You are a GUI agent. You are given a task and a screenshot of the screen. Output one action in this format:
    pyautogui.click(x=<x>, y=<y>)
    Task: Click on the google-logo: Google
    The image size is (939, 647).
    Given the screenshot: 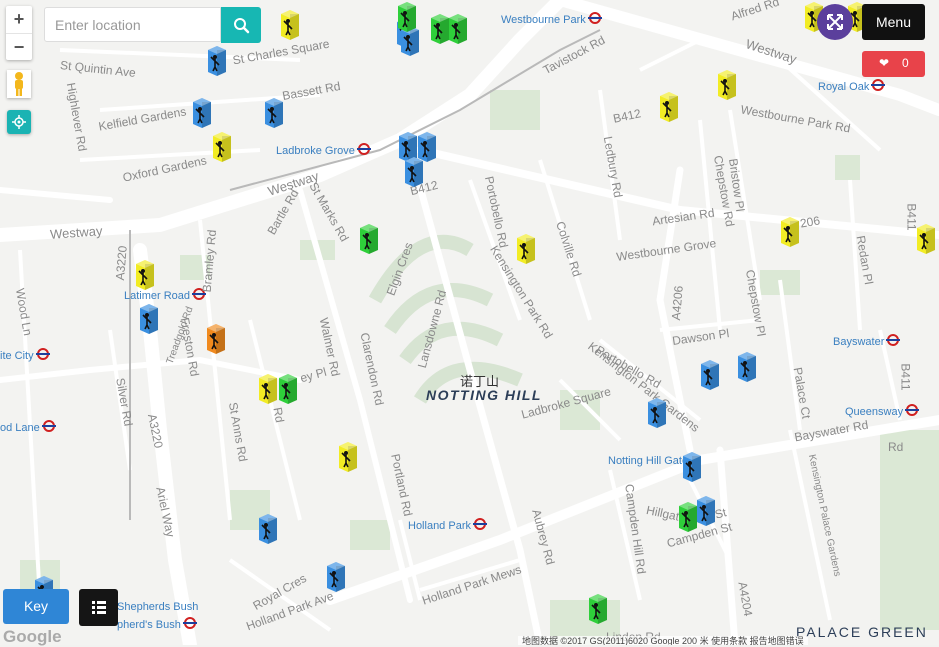 What is the action you would take?
    pyautogui.click(x=32, y=636)
    